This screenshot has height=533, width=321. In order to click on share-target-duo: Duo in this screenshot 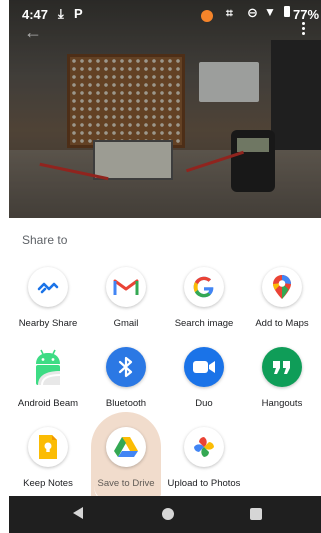, I will do `click(204, 384)`.